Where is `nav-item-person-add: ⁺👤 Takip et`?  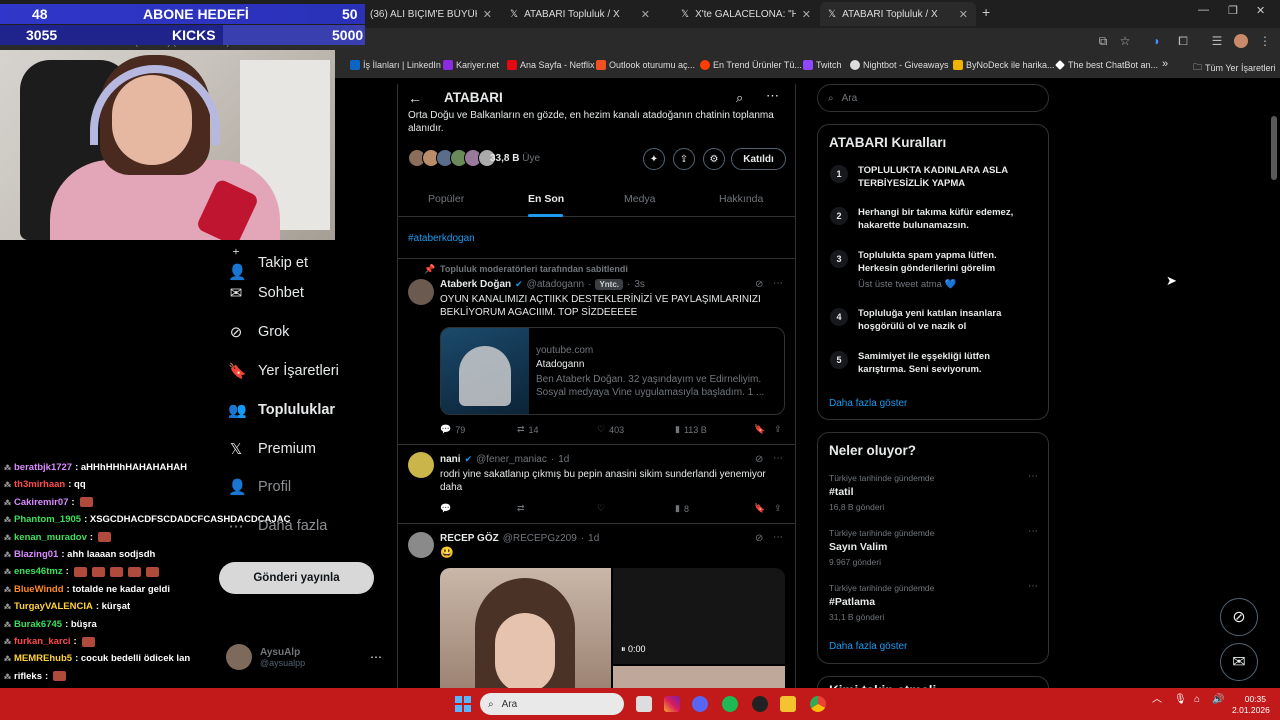 nav-item-person-add: ⁺👤 Takip et is located at coordinates (268, 263).